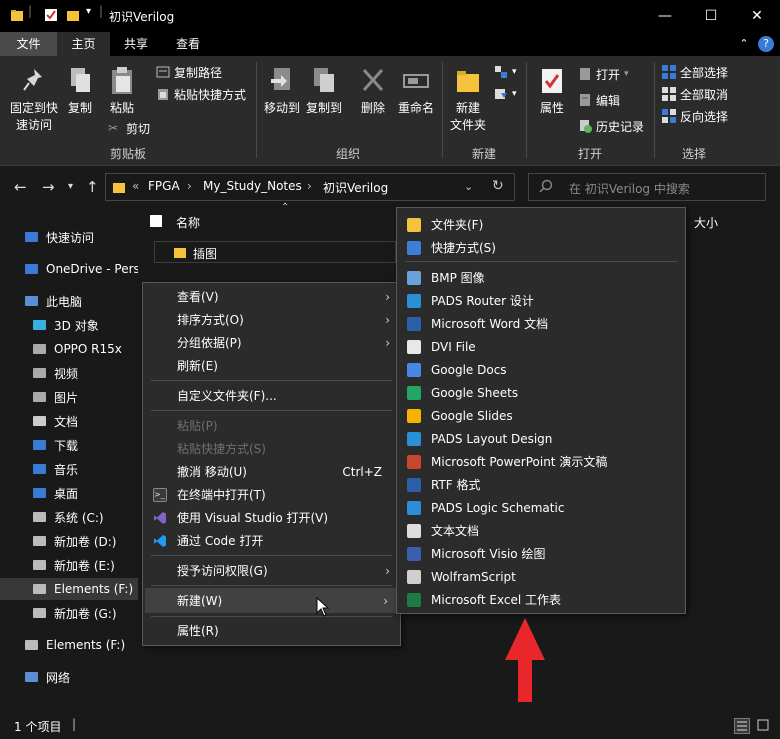 This screenshot has height=739, width=780. Describe the element at coordinates (271, 365) in the screenshot. I see `menu-item-refresh: 刷新(E)` at that location.